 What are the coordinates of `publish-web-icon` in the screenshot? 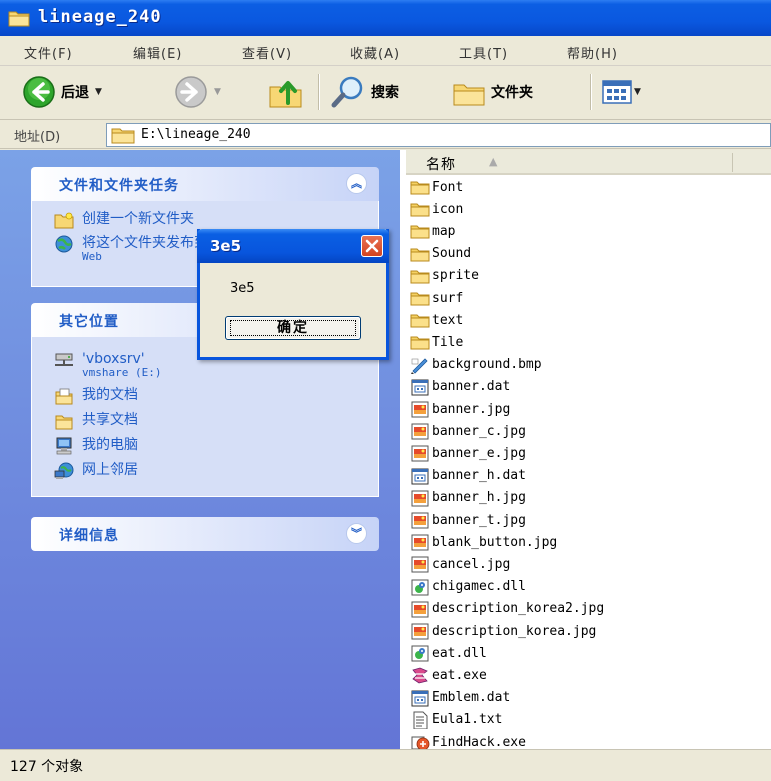 It's located at (64, 244).